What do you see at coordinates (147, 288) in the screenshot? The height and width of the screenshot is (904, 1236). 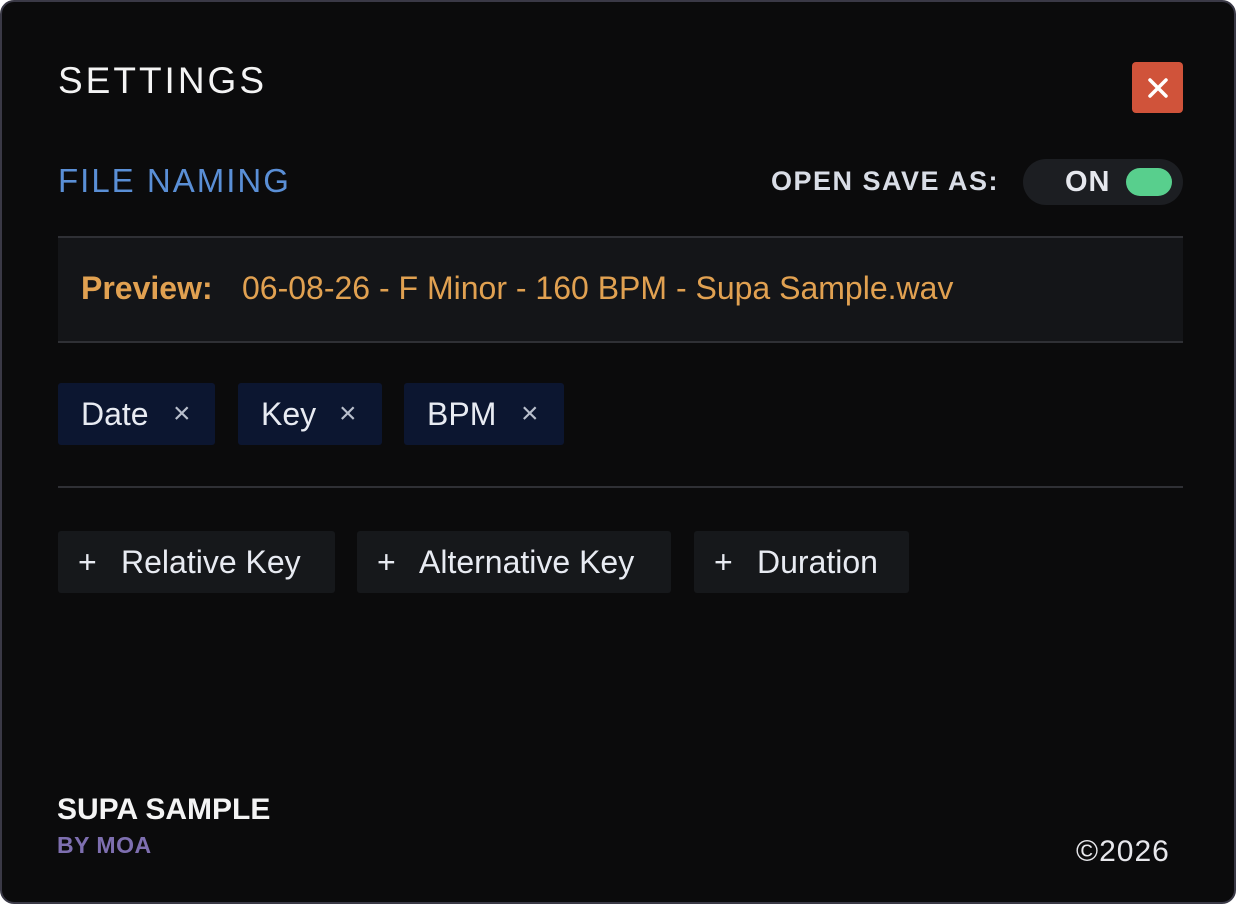 I see `preview-label: Preview:` at bounding box center [147, 288].